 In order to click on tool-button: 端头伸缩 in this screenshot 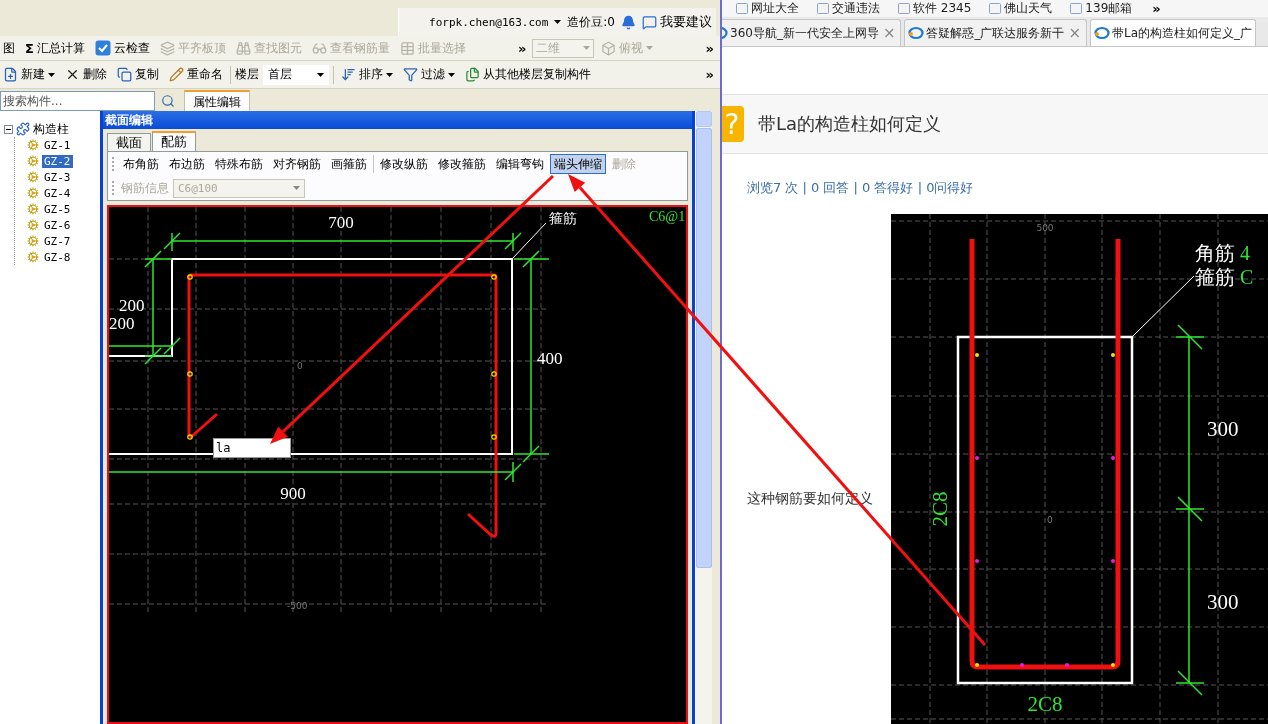, I will do `click(578, 164)`.